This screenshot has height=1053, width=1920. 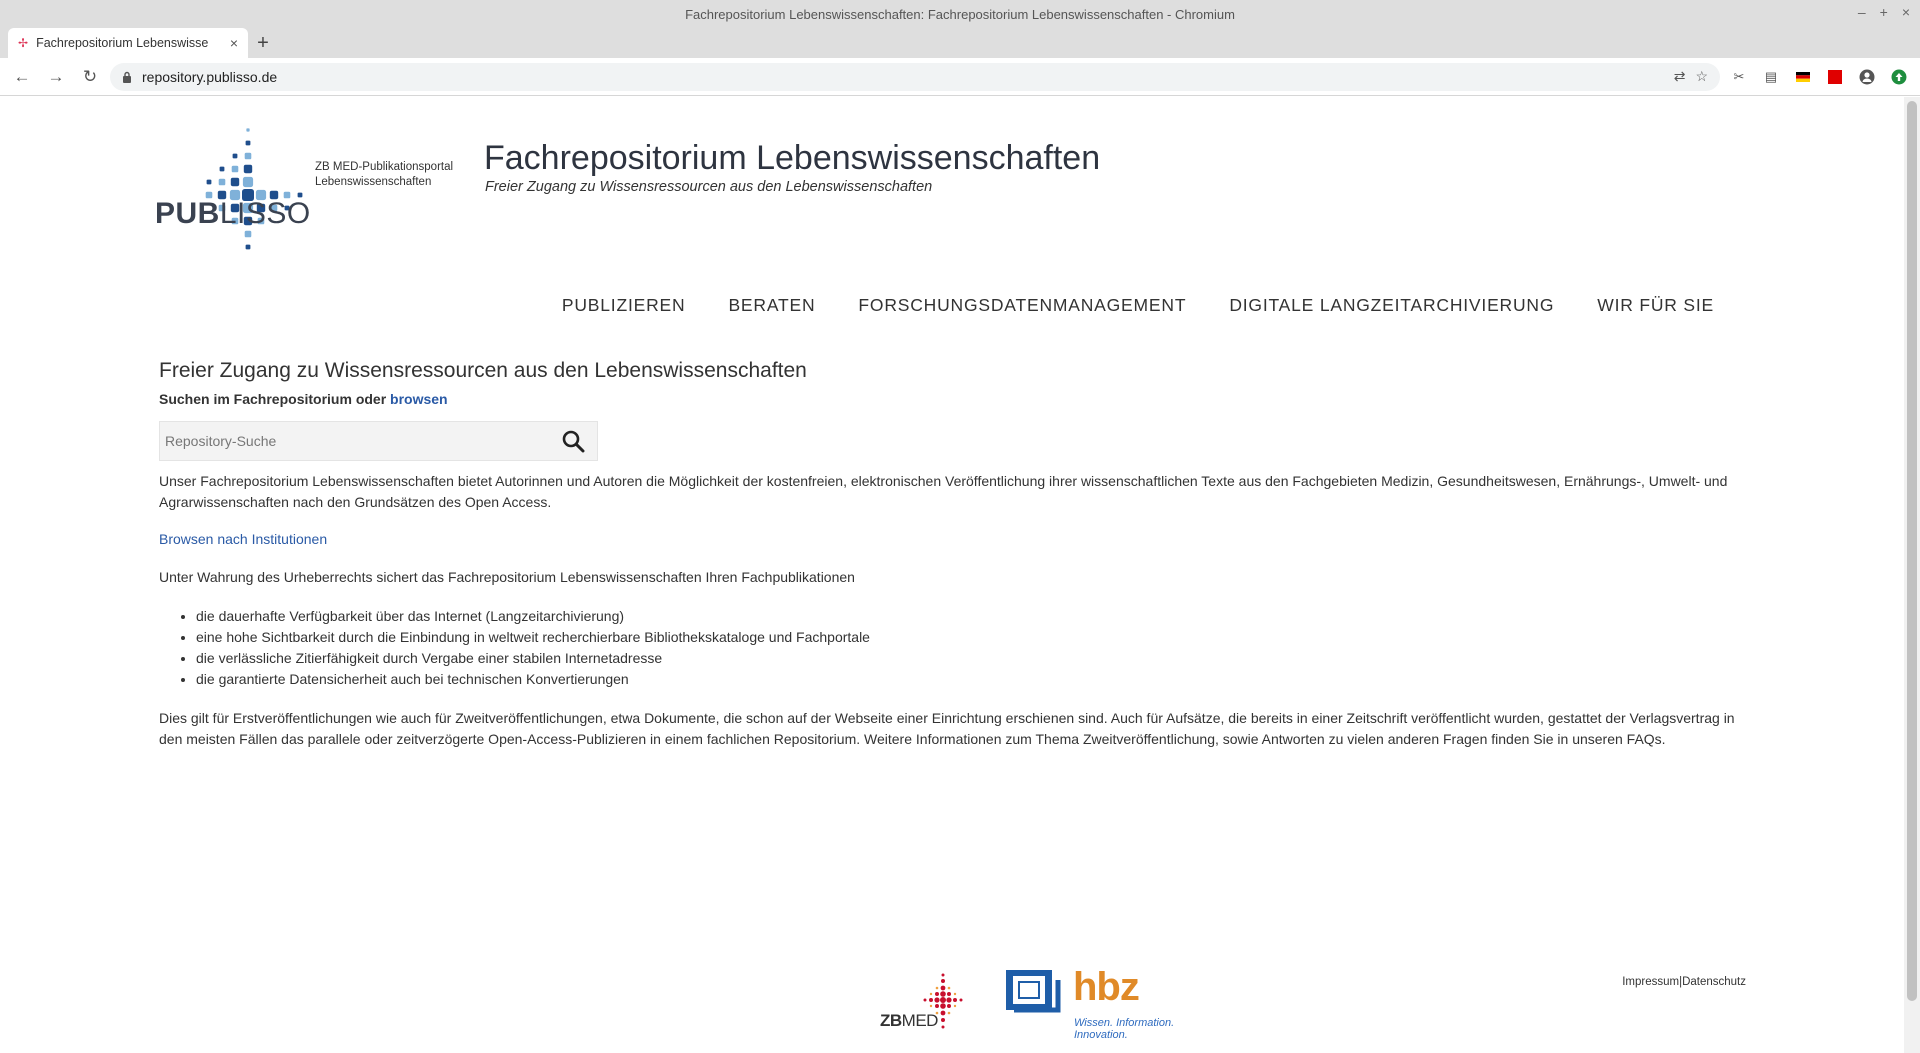 I want to click on arrow-right-icon: →, so click(x=56, y=76).